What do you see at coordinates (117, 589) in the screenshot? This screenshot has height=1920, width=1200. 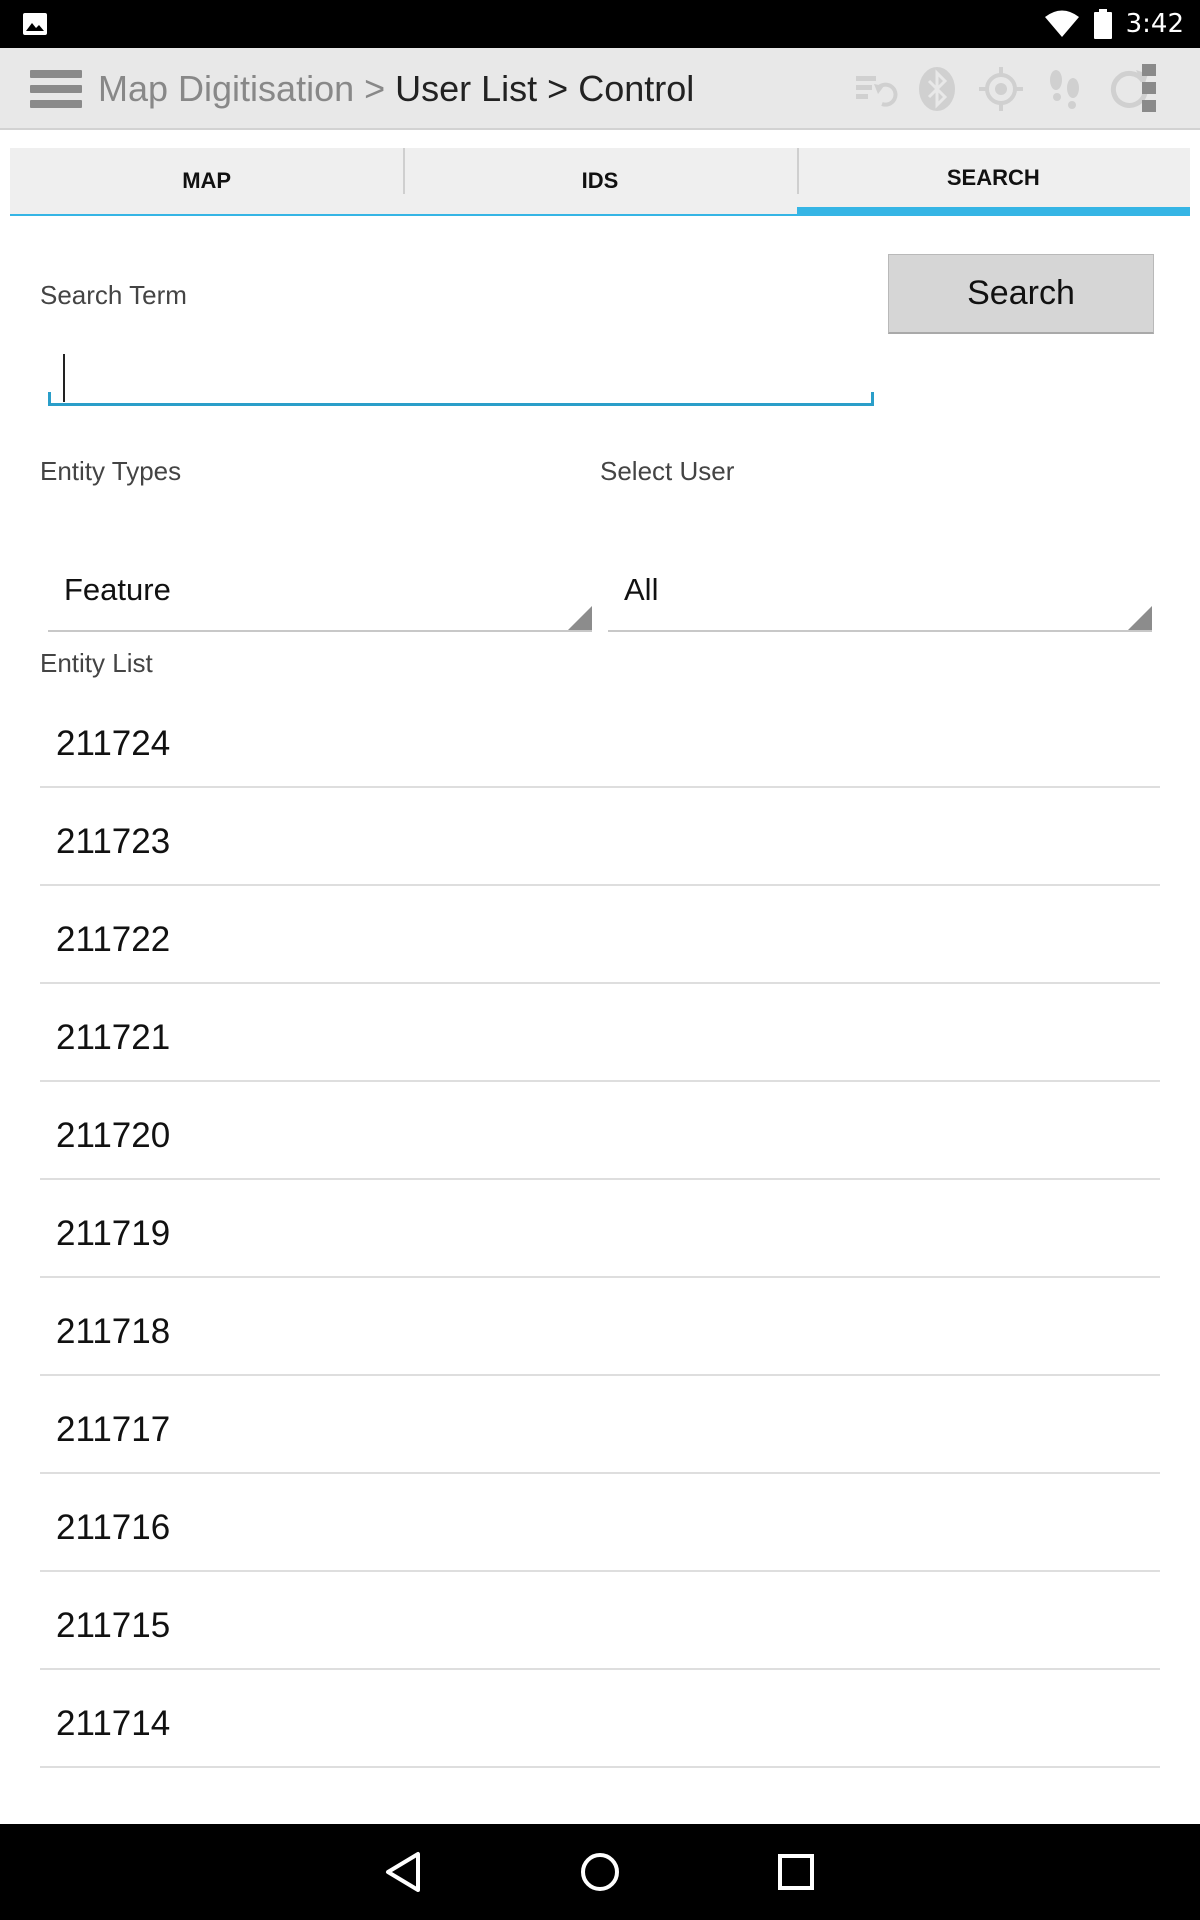 I see `entity-types-value: Feature` at bounding box center [117, 589].